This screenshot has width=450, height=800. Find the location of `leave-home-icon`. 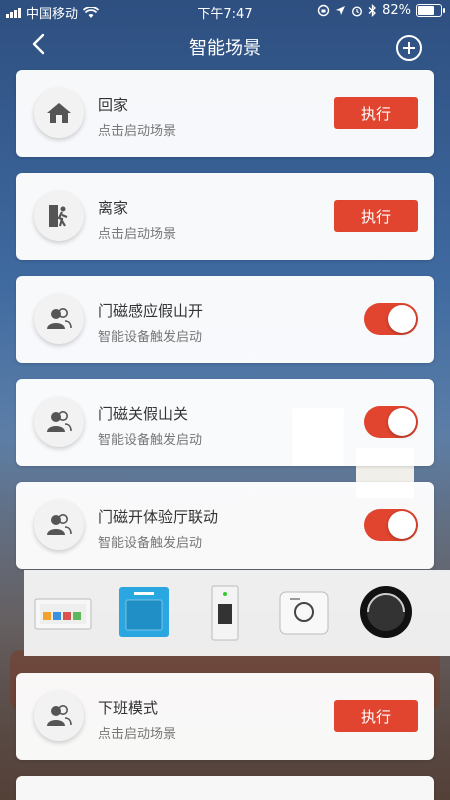

leave-home-icon is located at coordinates (59, 216).